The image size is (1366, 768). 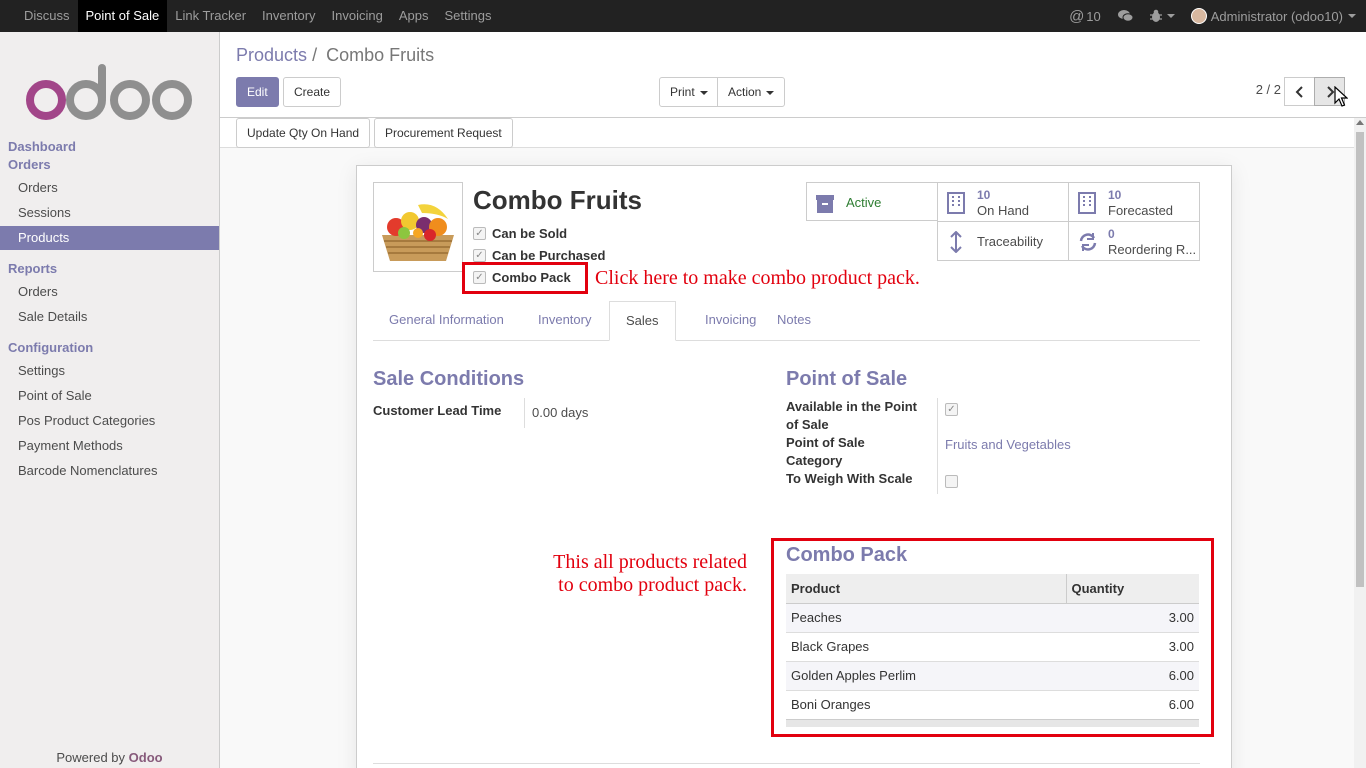 I want to click on available-in-pos-checkbox: ✓, so click(x=951, y=409).